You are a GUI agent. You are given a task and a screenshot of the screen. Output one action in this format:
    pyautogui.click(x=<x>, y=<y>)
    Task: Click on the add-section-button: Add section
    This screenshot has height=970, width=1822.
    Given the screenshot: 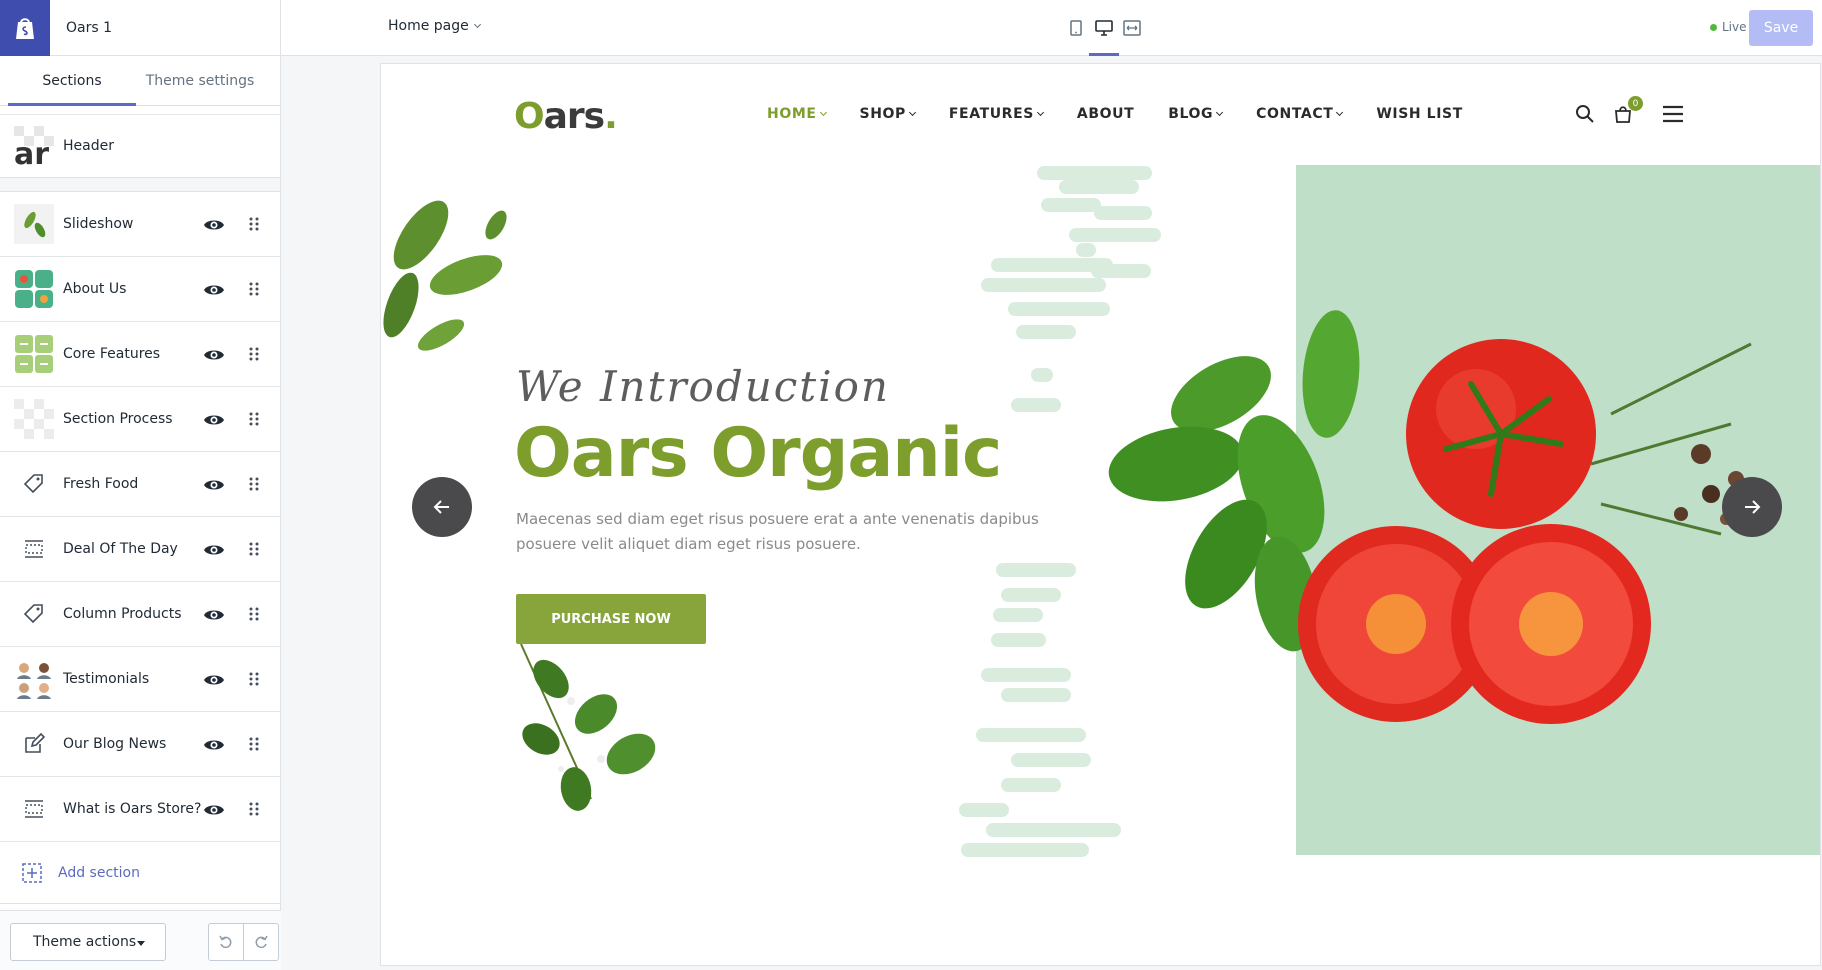 What is the action you would take?
    pyautogui.click(x=140, y=873)
    